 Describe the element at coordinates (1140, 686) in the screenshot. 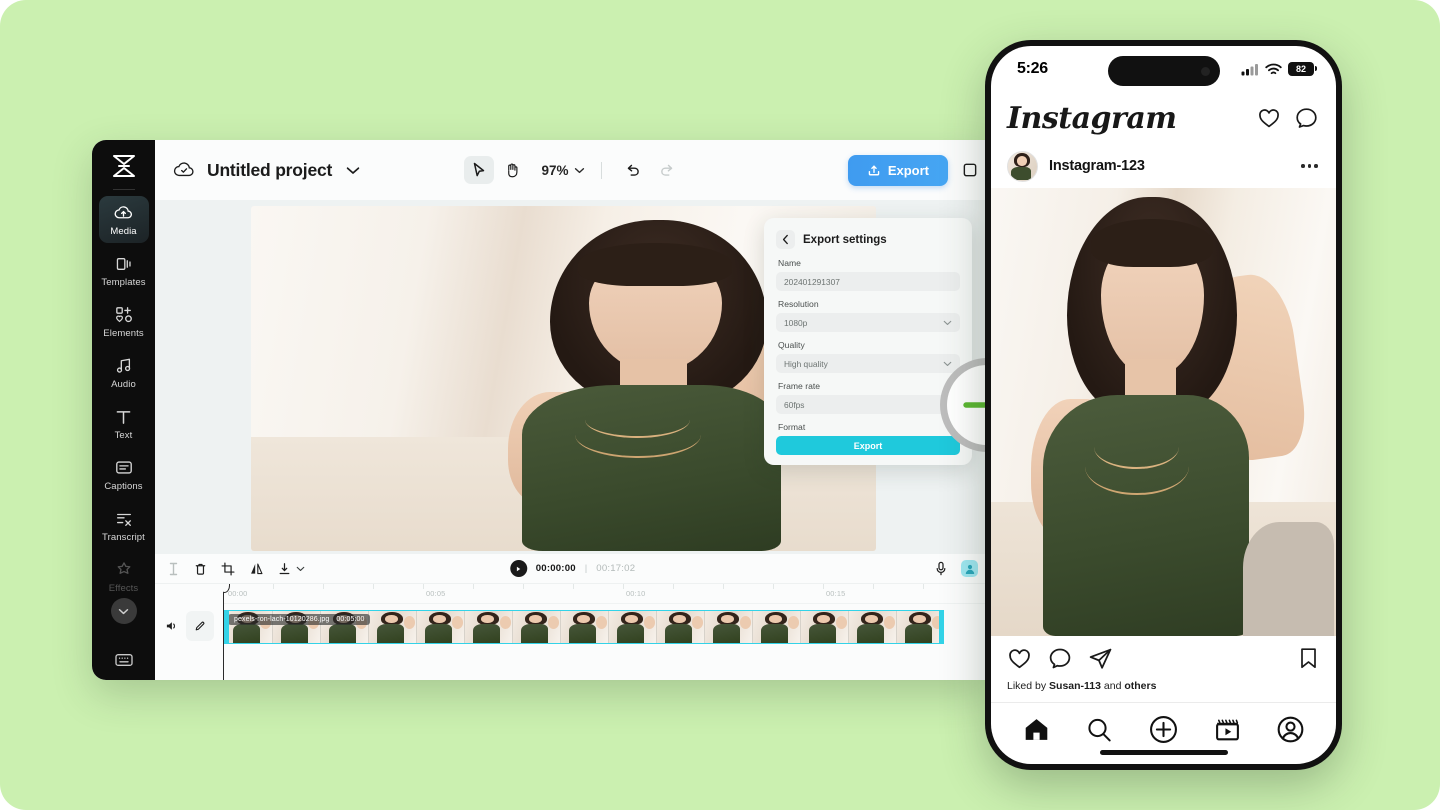

I see `likes-others: others` at that location.